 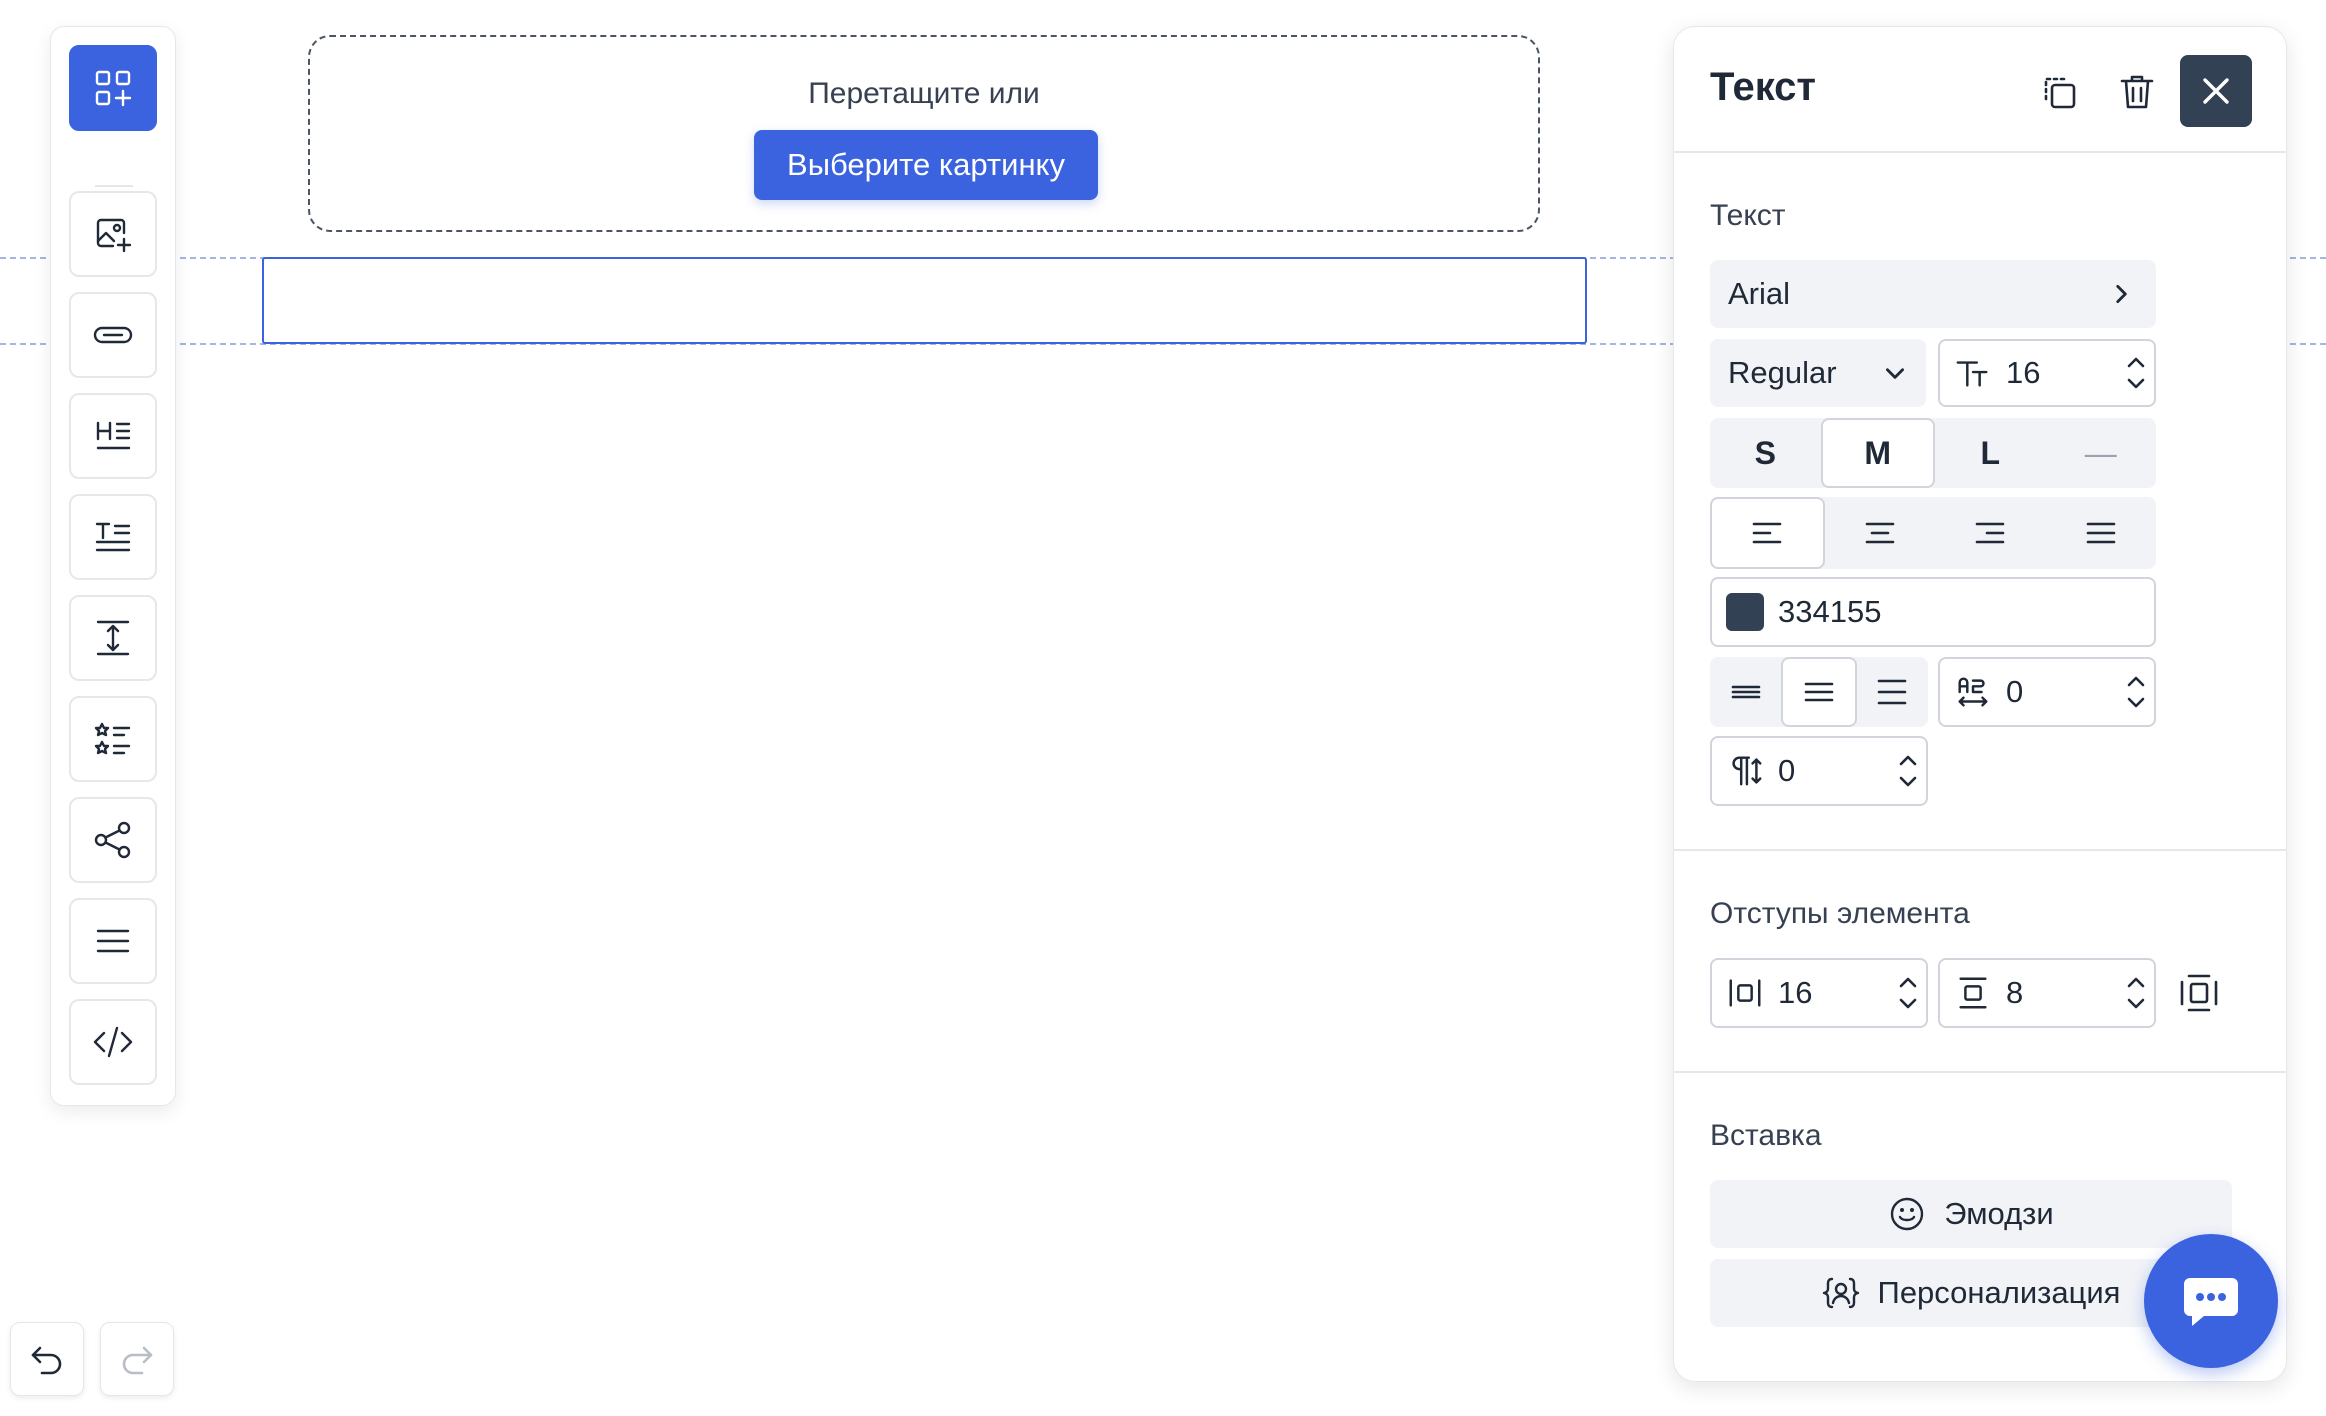 I want to click on font-weight-select: Regular, so click(x=1818, y=373).